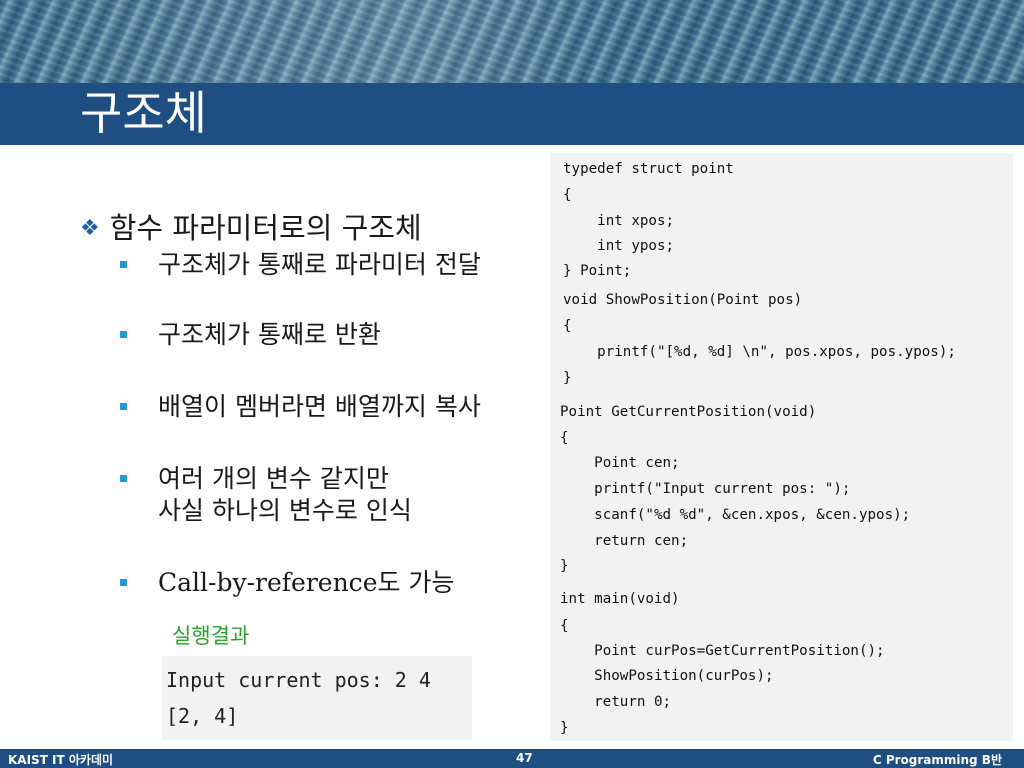  What do you see at coordinates (619, 246) in the screenshot?
I see `code-line: int ypos;` at bounding box center [619, 246].